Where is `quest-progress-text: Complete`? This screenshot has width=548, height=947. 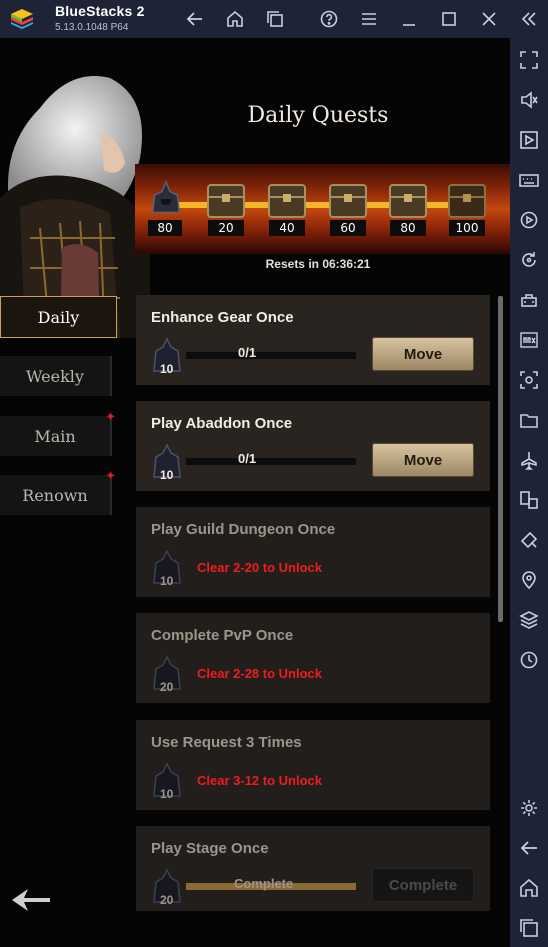
quest-progress-text: Complete is located at coordinates (264, 883).